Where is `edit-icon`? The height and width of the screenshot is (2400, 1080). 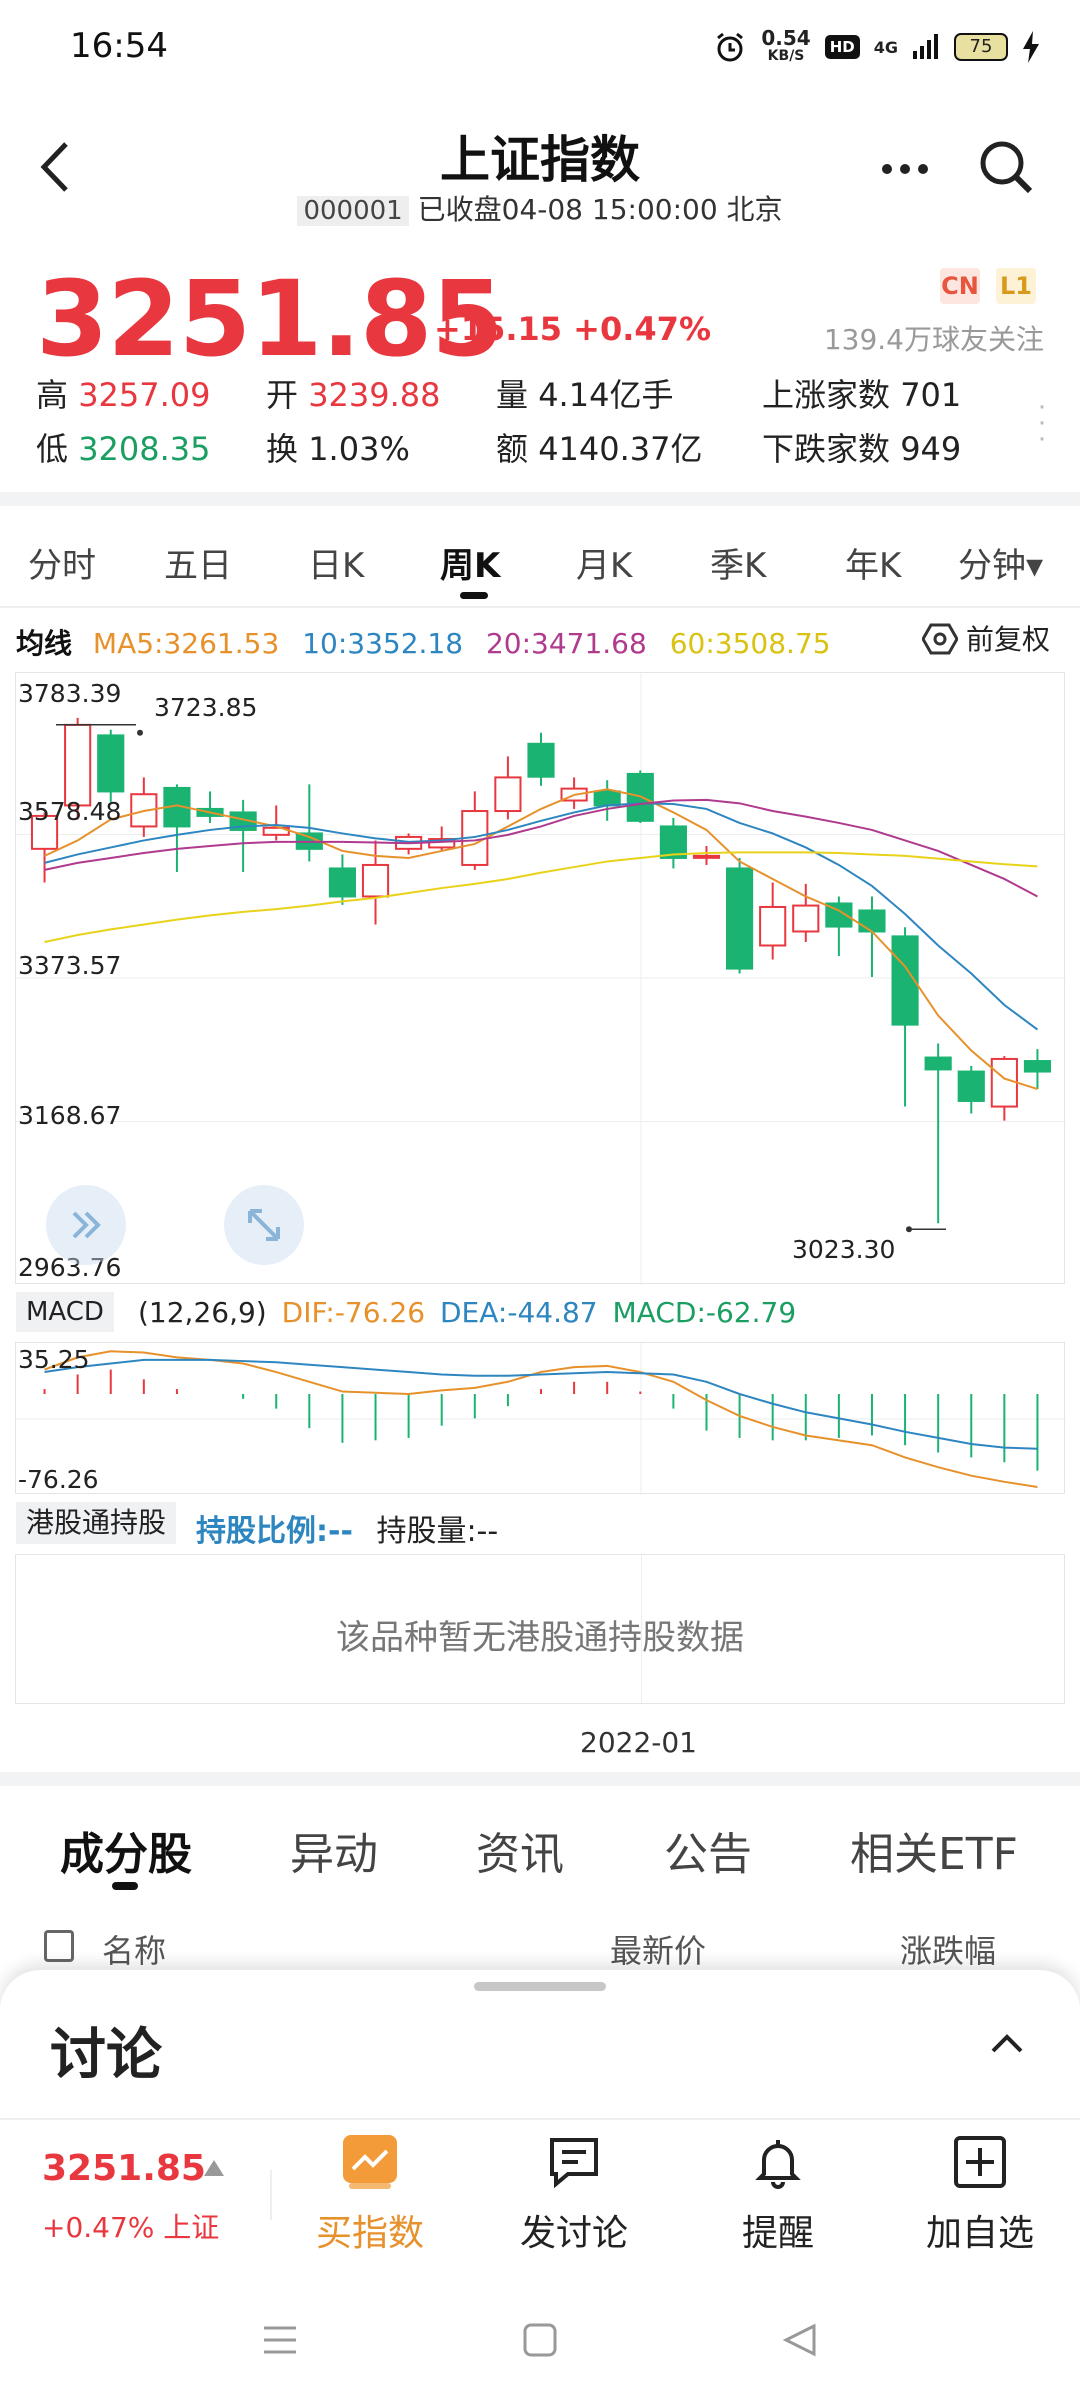 edit-icon is located at coordinates (59, 1946).